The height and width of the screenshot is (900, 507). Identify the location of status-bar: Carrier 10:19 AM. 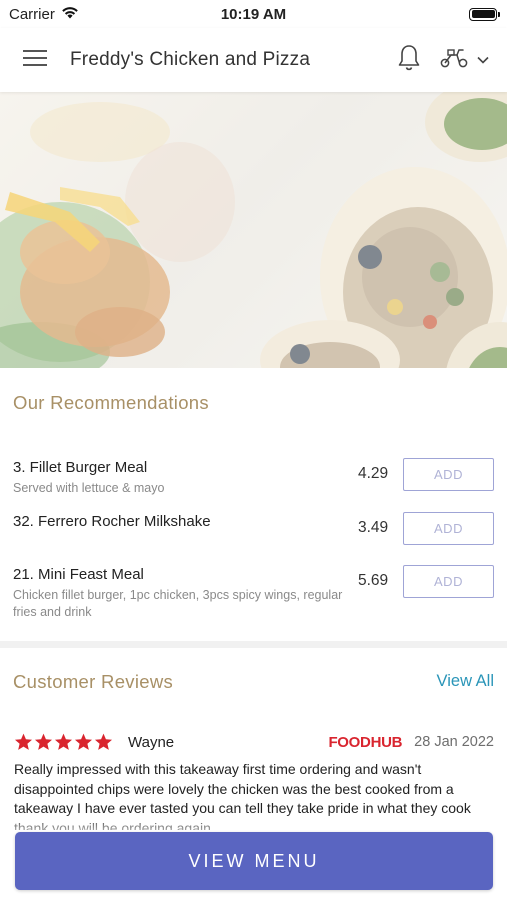
(253, 14).